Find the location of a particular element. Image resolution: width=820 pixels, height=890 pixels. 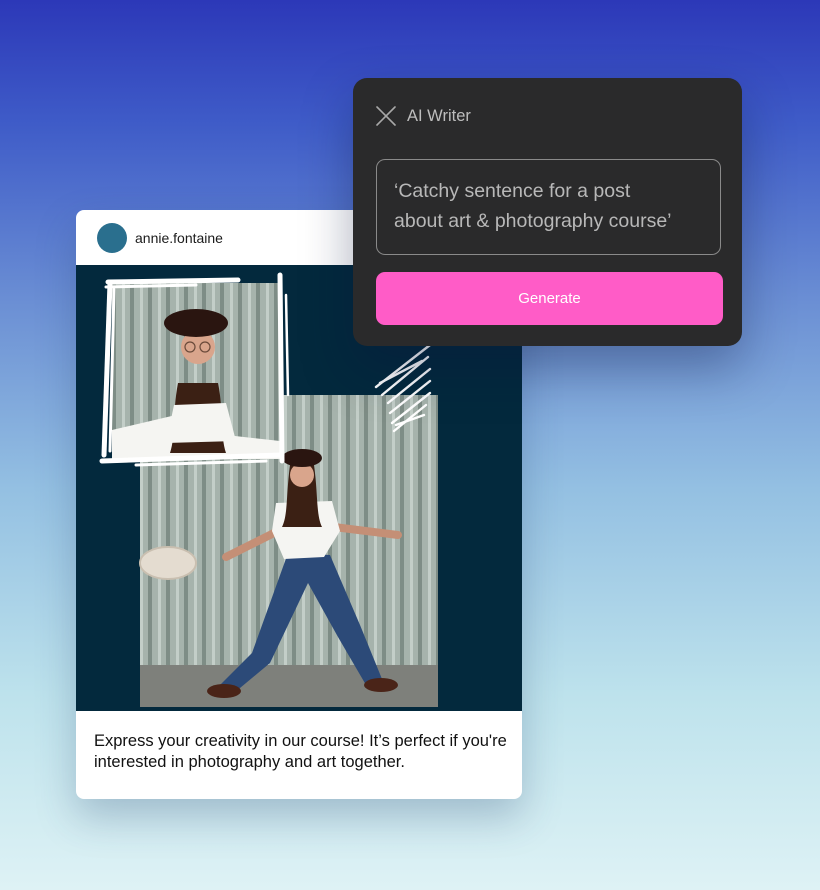

username: annie.fontaine is located at coordinates (179, 238).